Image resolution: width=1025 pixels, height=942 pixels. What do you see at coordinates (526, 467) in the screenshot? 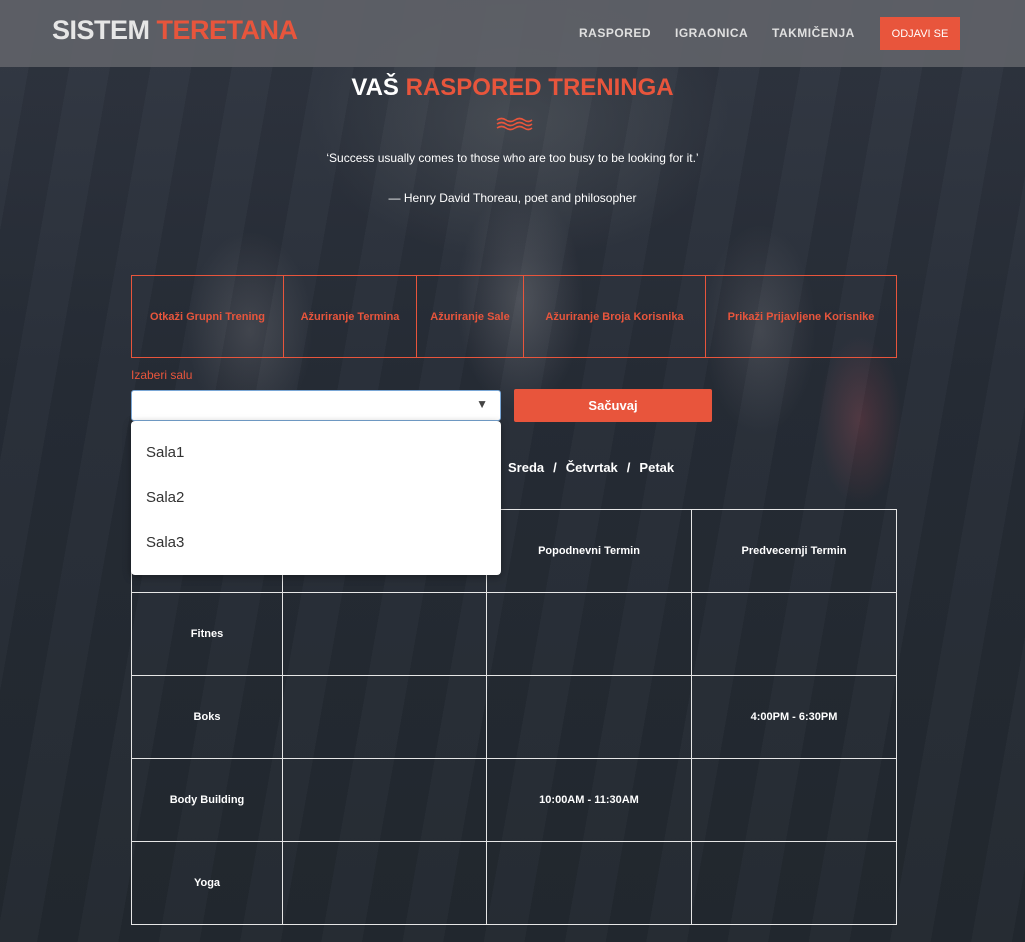
I see `day-wednesday: Sreda` at bounding box center [526, 467].